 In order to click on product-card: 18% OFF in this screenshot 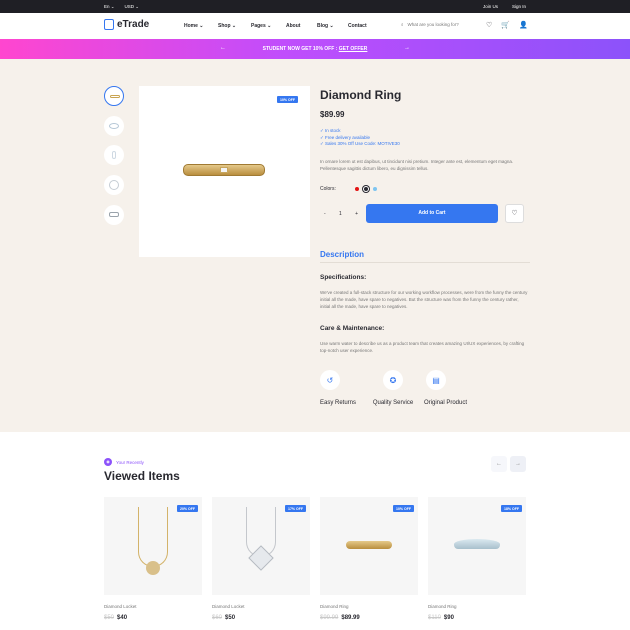, I will do `click(477, 546)`.